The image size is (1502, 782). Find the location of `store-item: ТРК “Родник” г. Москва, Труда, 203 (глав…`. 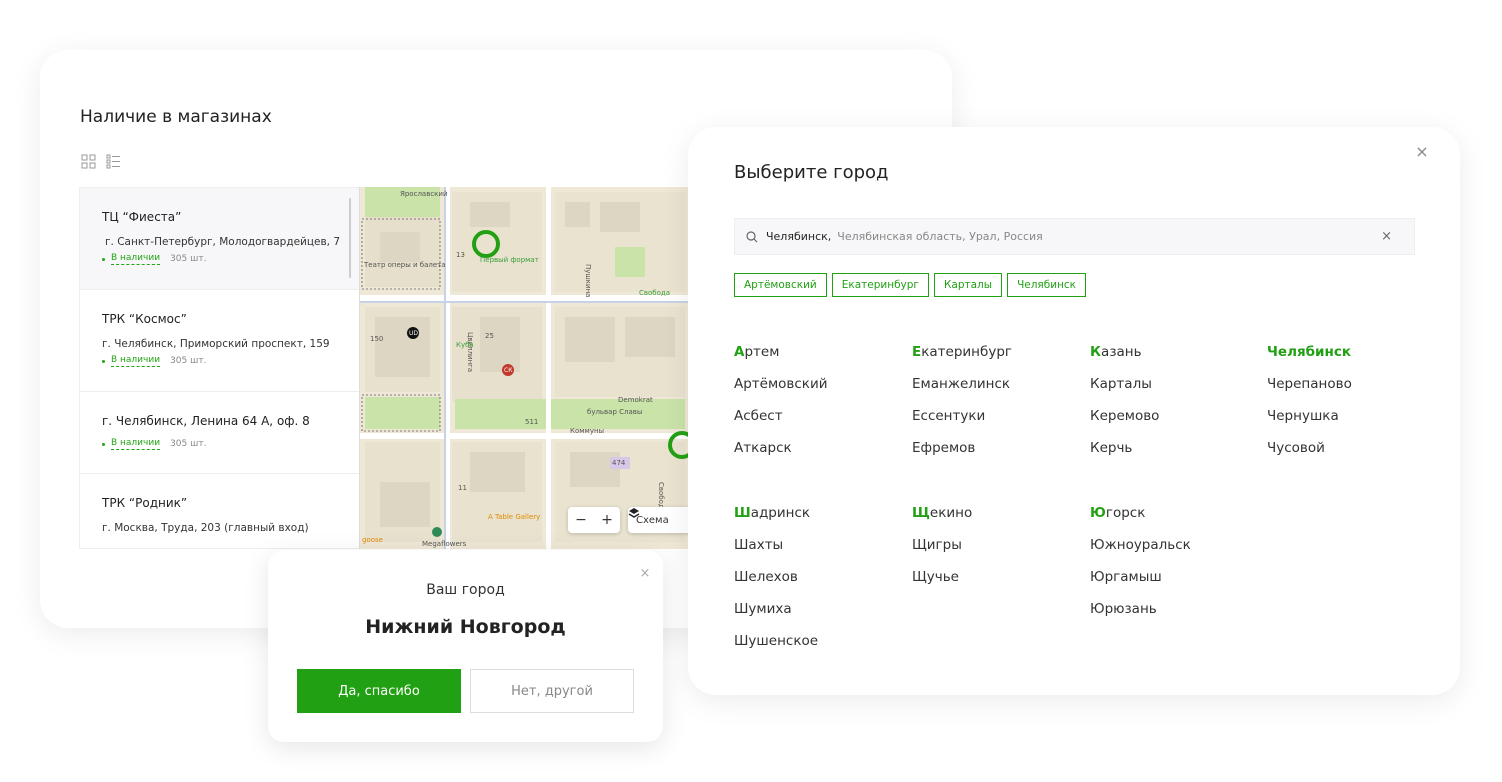

store-item: ТРК “Родник” г. Москва, Труда, 203 (глав… is located at coordinates (219, 511).